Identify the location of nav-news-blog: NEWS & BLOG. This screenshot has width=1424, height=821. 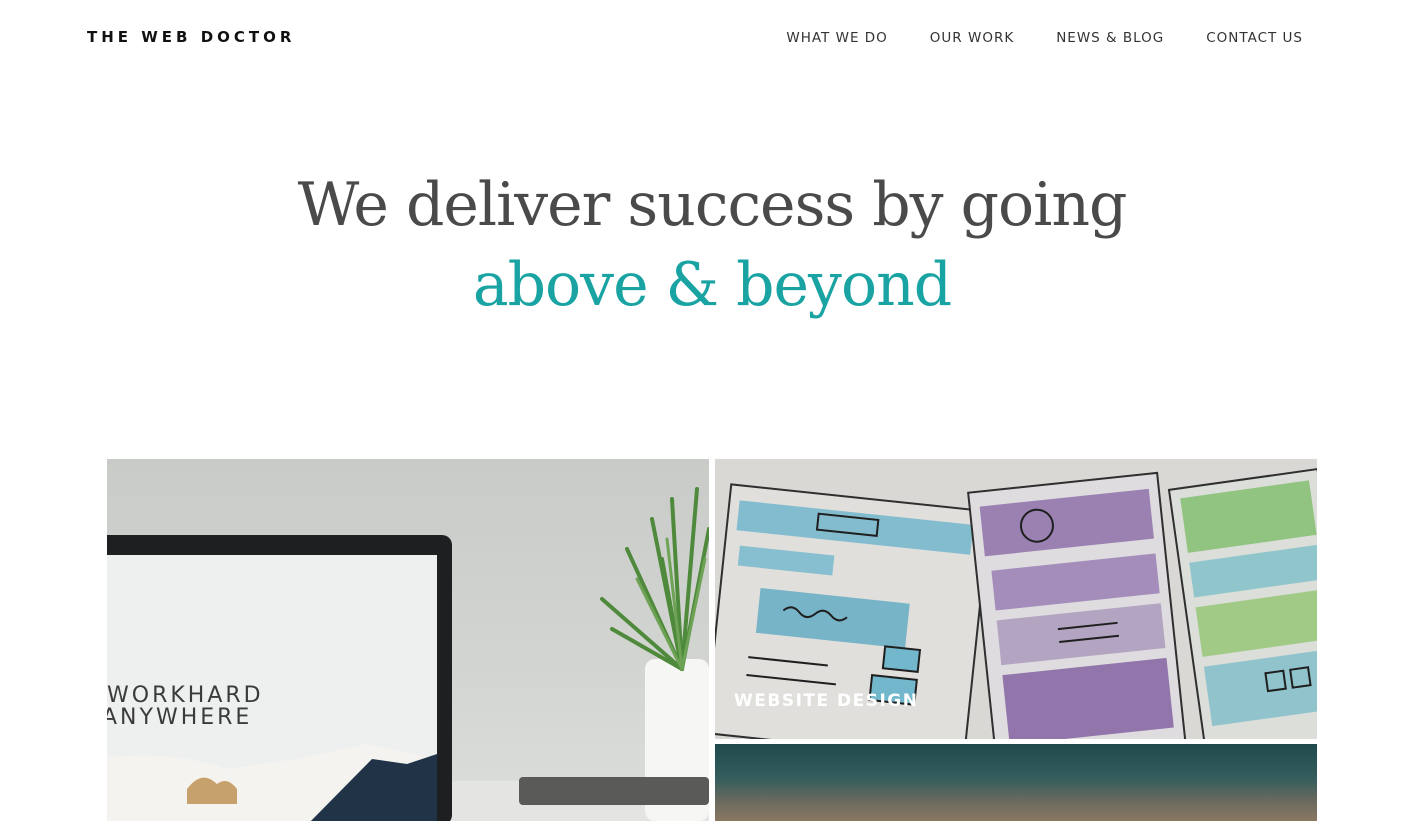
(1110, 38).